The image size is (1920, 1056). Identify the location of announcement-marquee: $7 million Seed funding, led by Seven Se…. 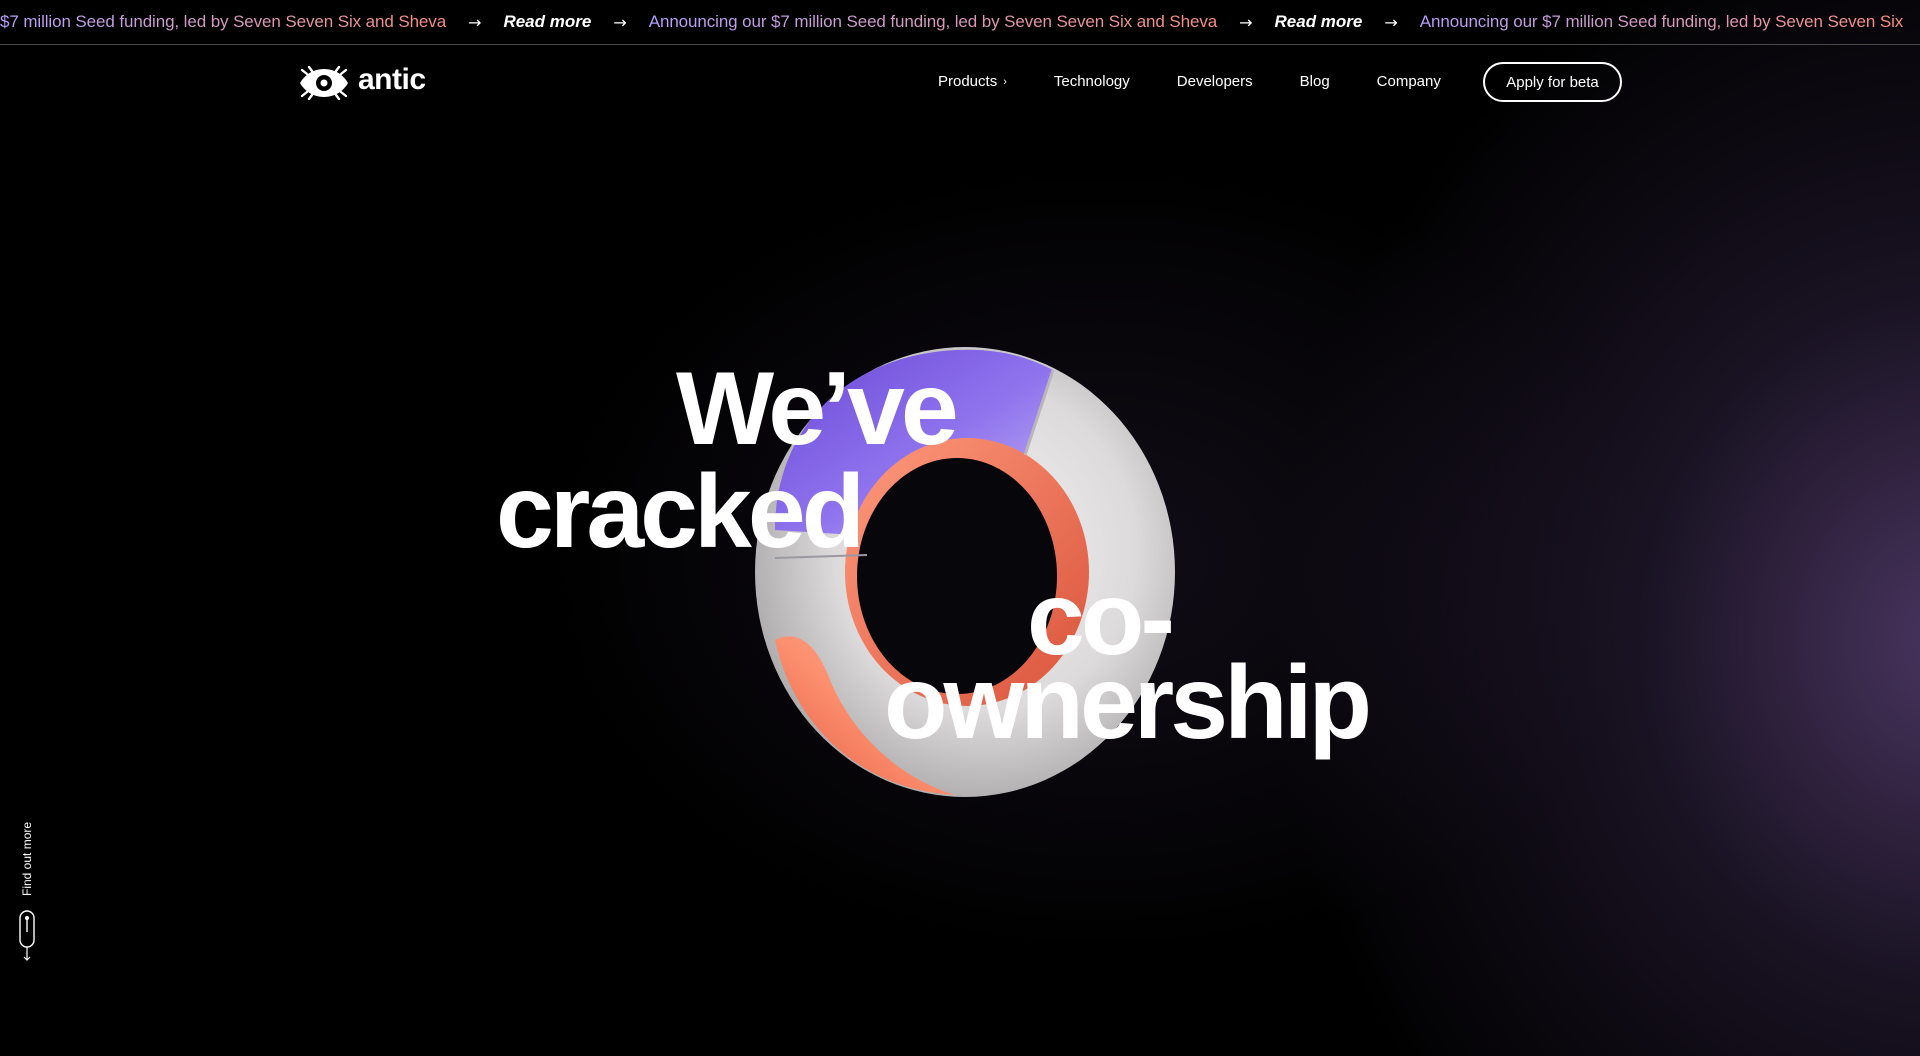
(960, 22).